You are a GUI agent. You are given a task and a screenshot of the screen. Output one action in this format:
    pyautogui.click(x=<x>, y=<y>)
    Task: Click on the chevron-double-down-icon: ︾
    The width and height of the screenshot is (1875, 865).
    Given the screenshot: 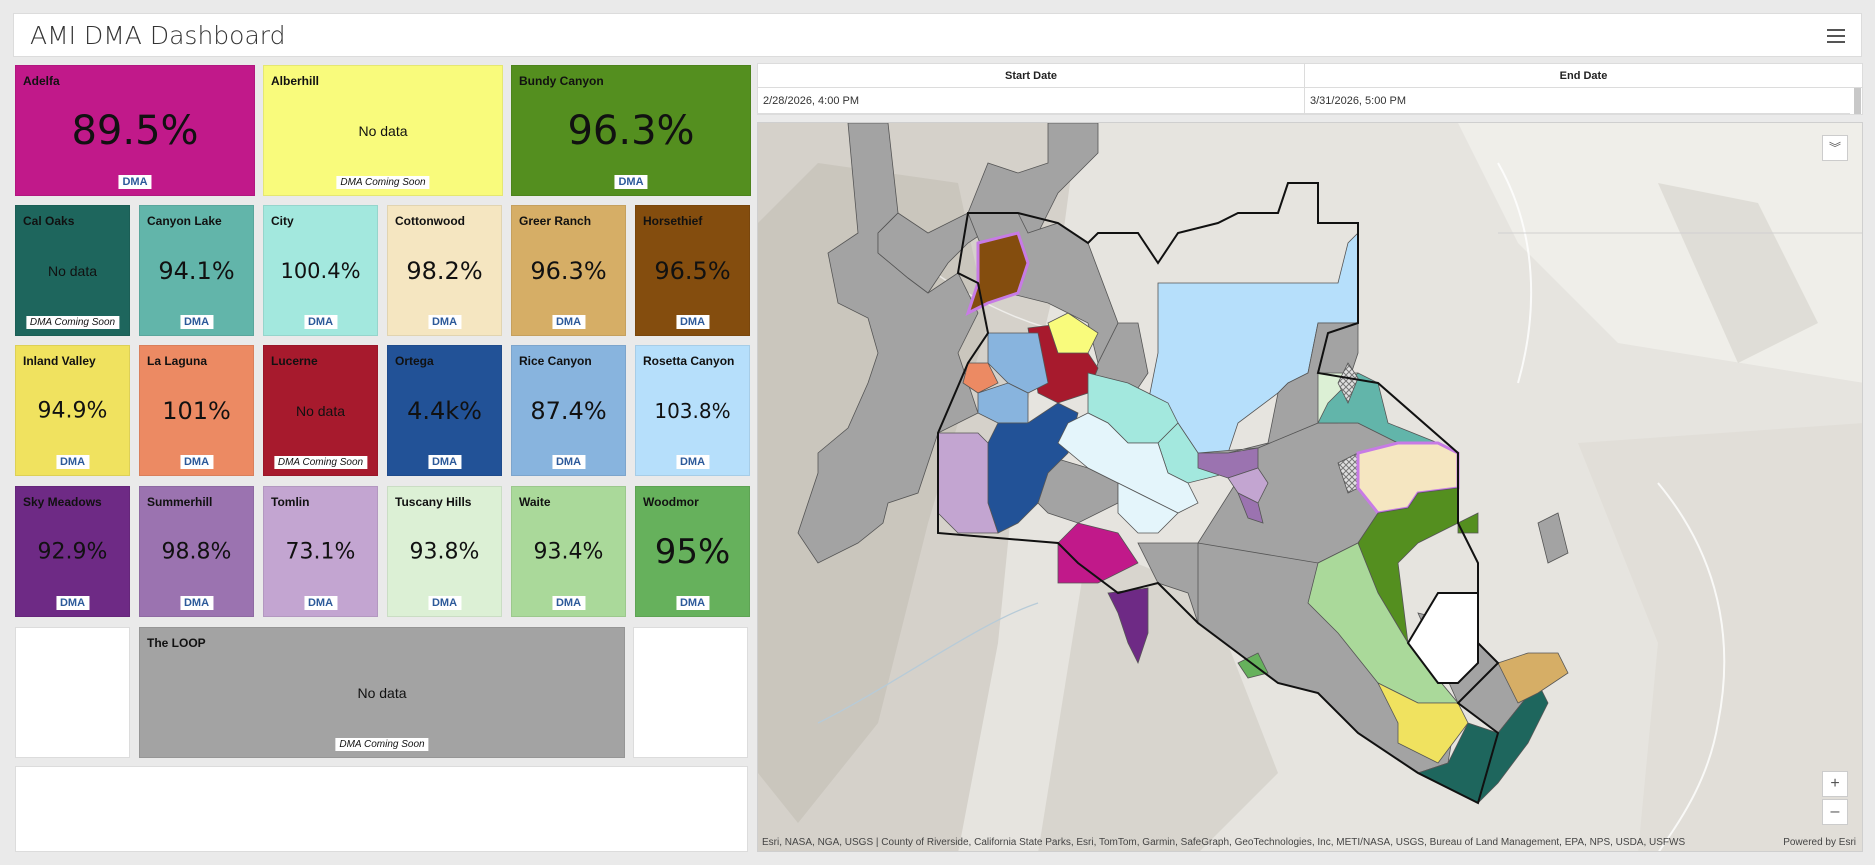 What is the action you would take?
    pyautogui.click(x=1834, y=148)
    